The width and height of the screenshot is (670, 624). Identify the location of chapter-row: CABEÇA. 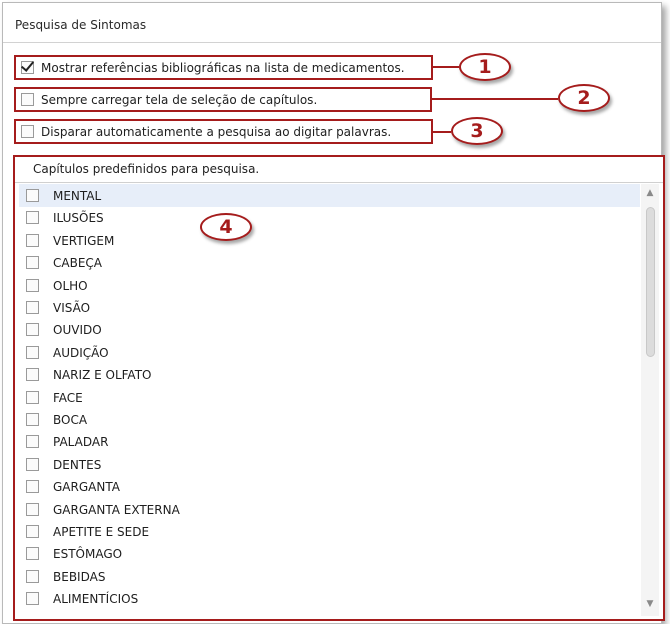
(329, 262).